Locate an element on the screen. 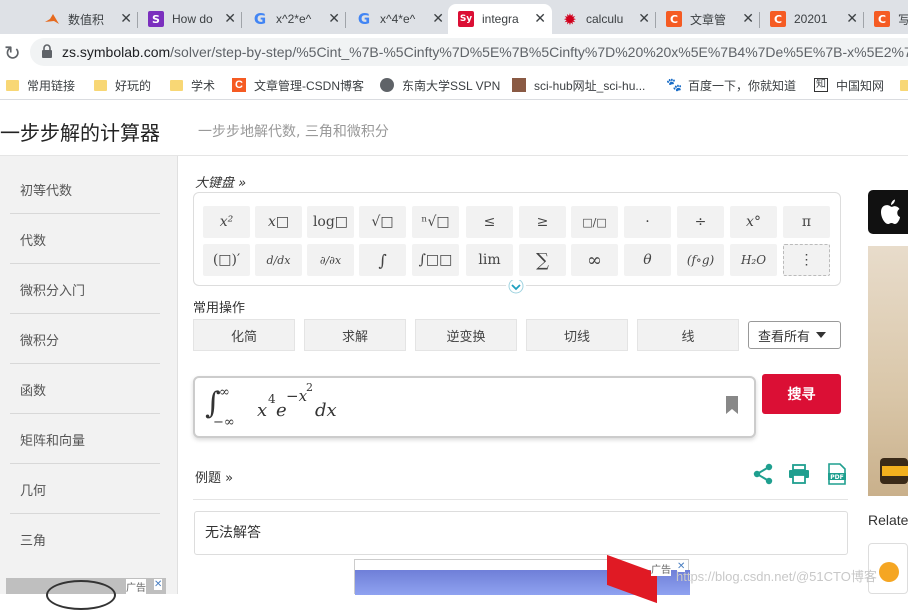 The height and width of the screenshot is (610, 908). key-pi: π is located at coordinates (806, 222).